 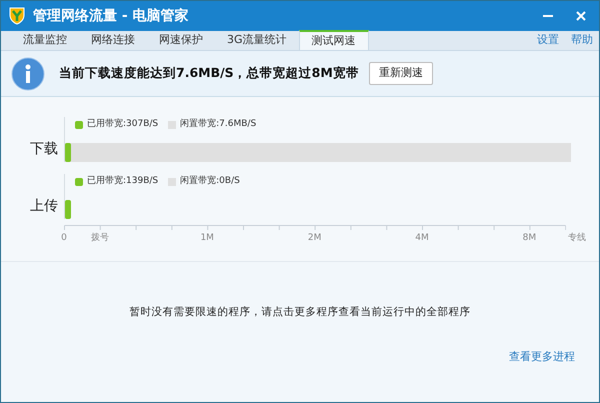 I want to click on header-link: 设置, so click(x=548, y=40).